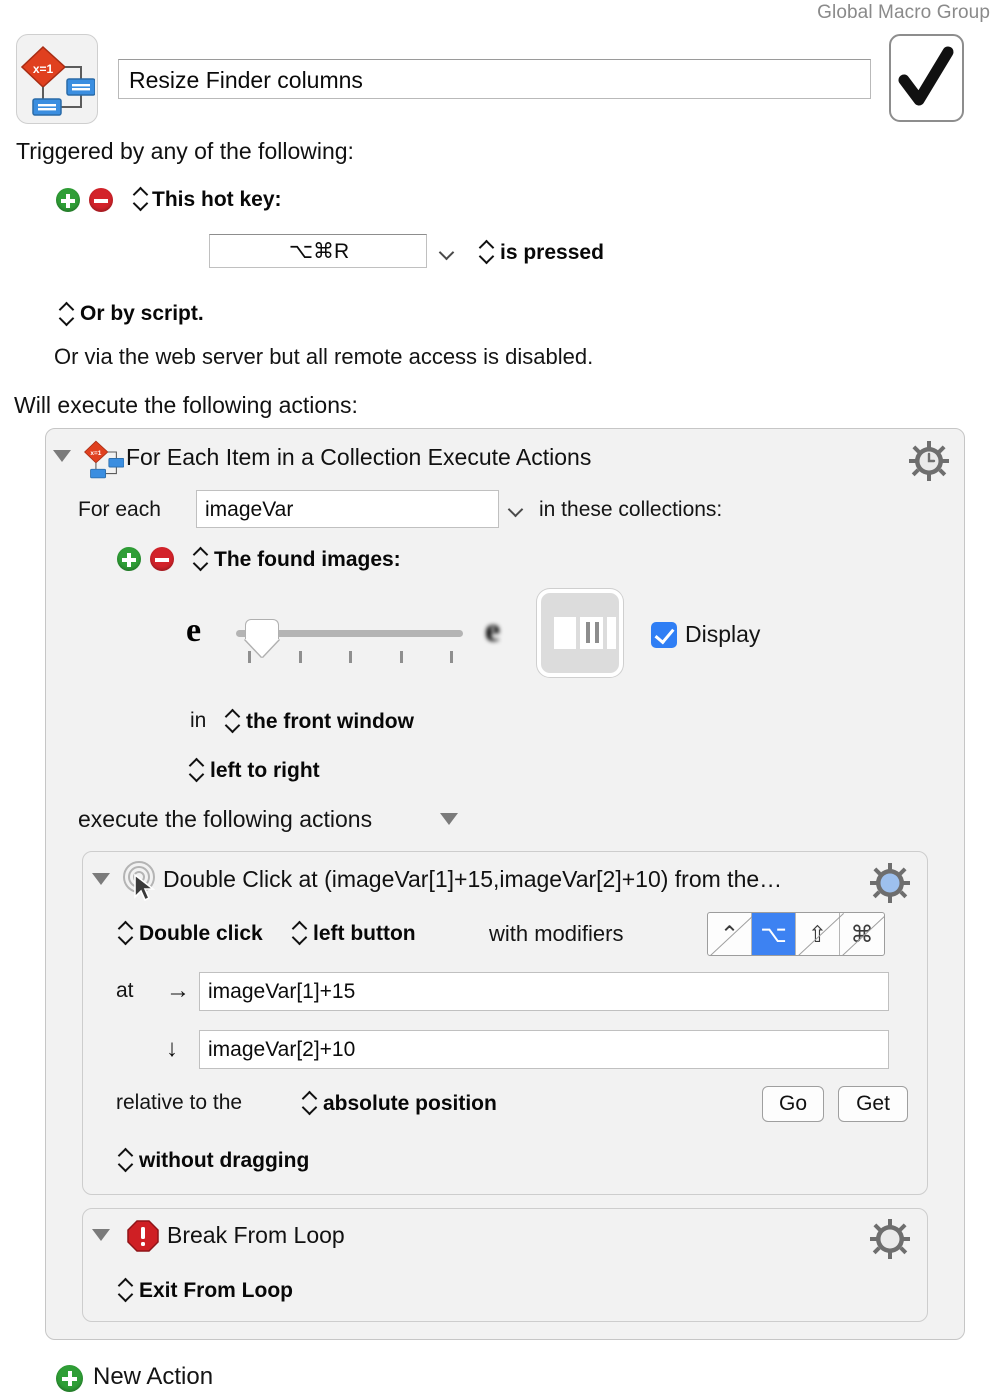 The image size is (998, 1394). Describe the element at coordinates (232, 721) in the screenshot. I see `window-scope-stepper` at that location.